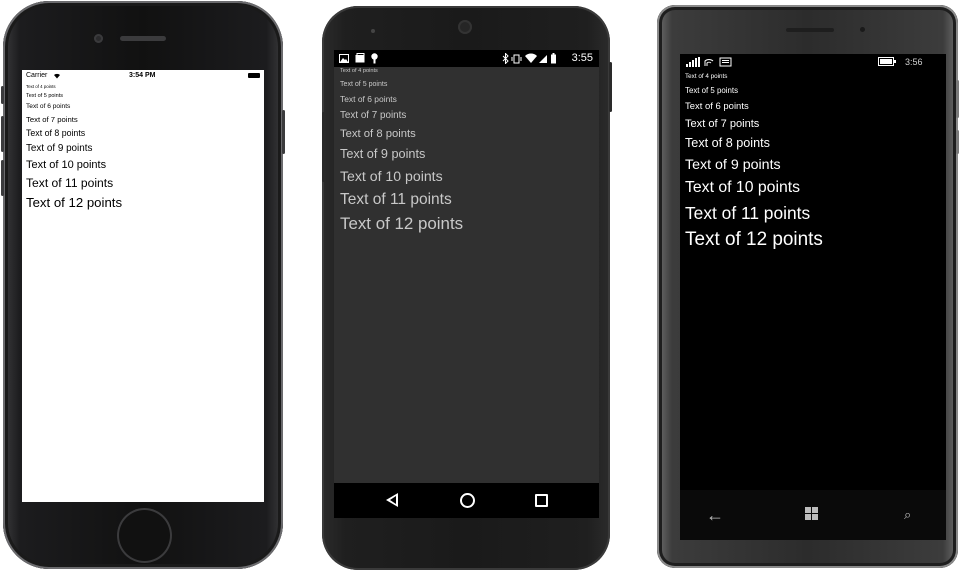 The image size is (962, 571). What do you see at coordinates (810, 30) in the screenshot?
I see `wp-speaker` at bounding box center [810, 30].